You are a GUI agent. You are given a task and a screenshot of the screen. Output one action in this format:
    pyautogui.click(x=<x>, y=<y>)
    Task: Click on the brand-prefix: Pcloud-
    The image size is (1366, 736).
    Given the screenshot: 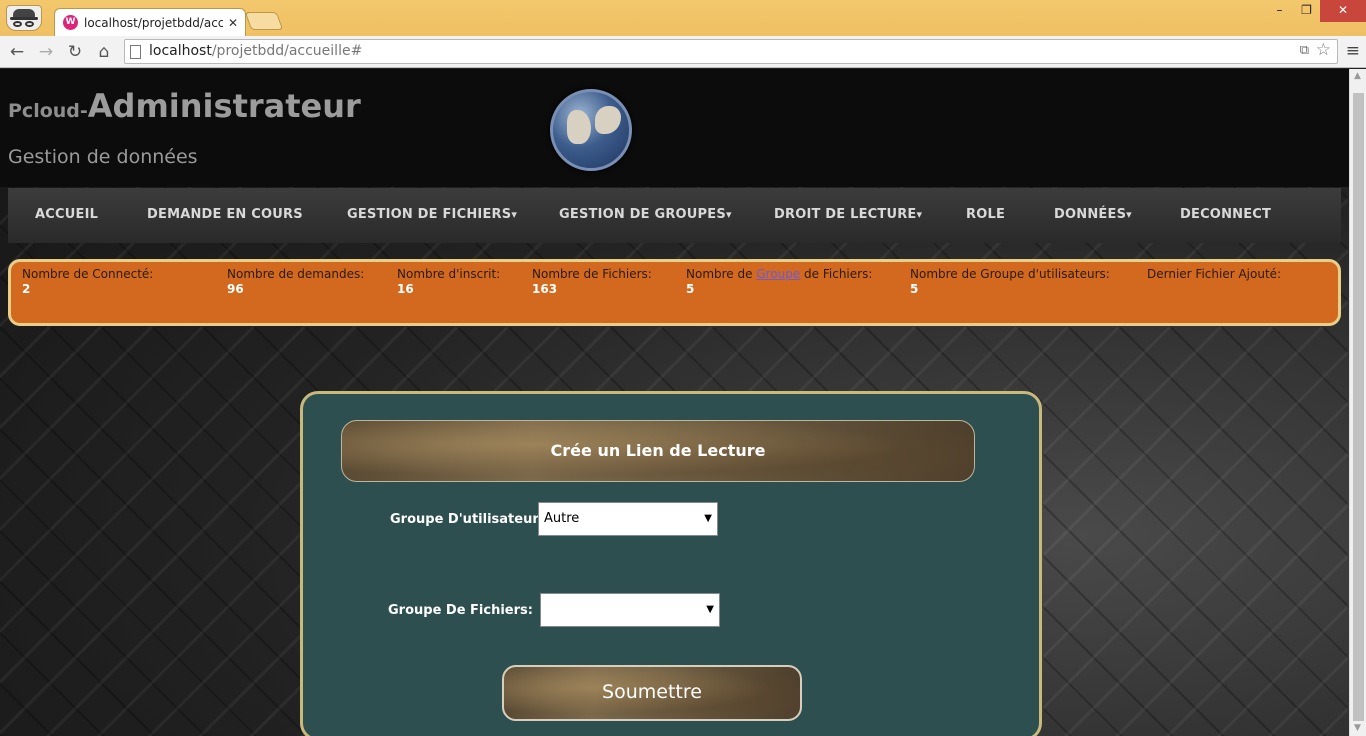 What is the action you would take?
    pyautogui.click(x=48, y=111)
    